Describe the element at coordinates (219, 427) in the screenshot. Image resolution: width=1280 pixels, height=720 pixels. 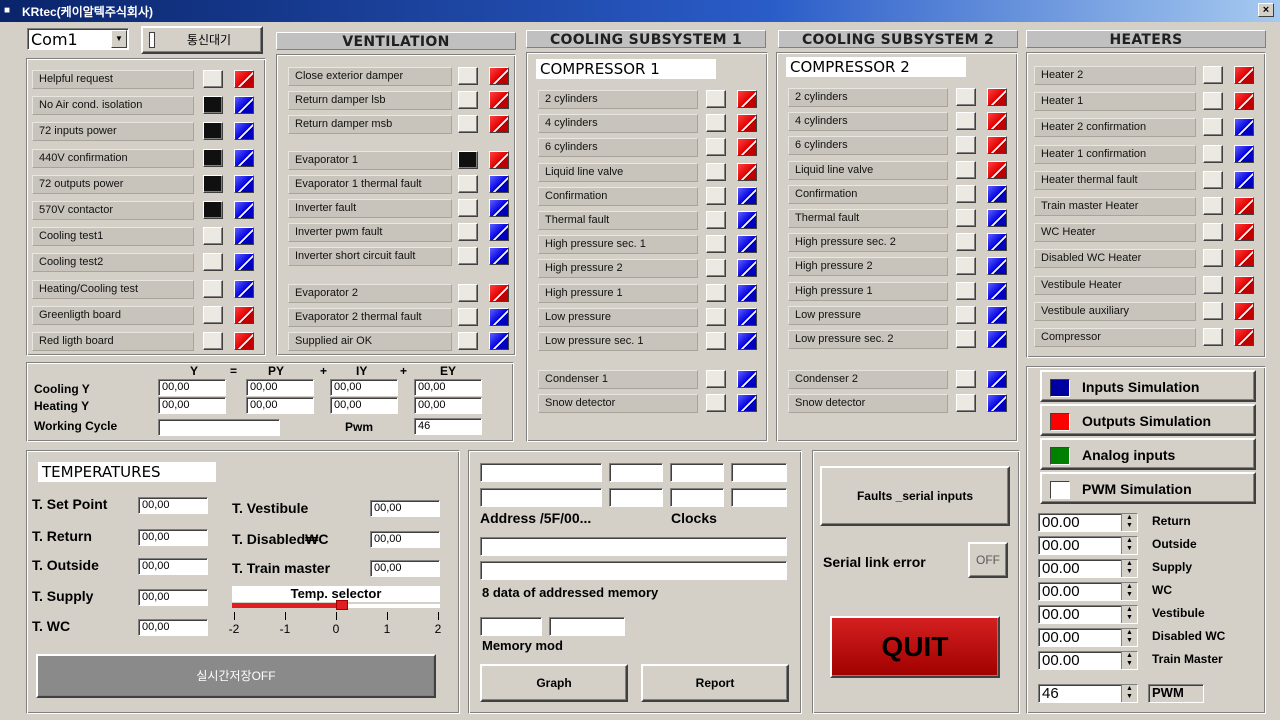
I see `working-cycle-field` at that location.